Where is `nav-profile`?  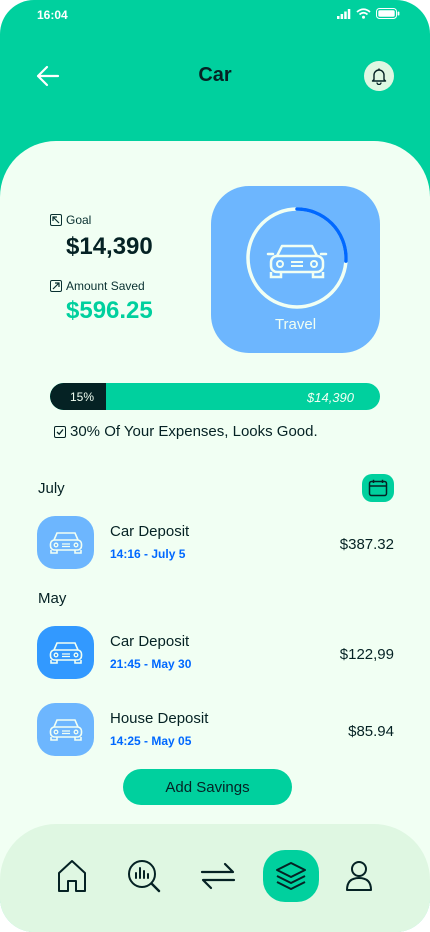 nav-profile is located at coordinates (359, 876).